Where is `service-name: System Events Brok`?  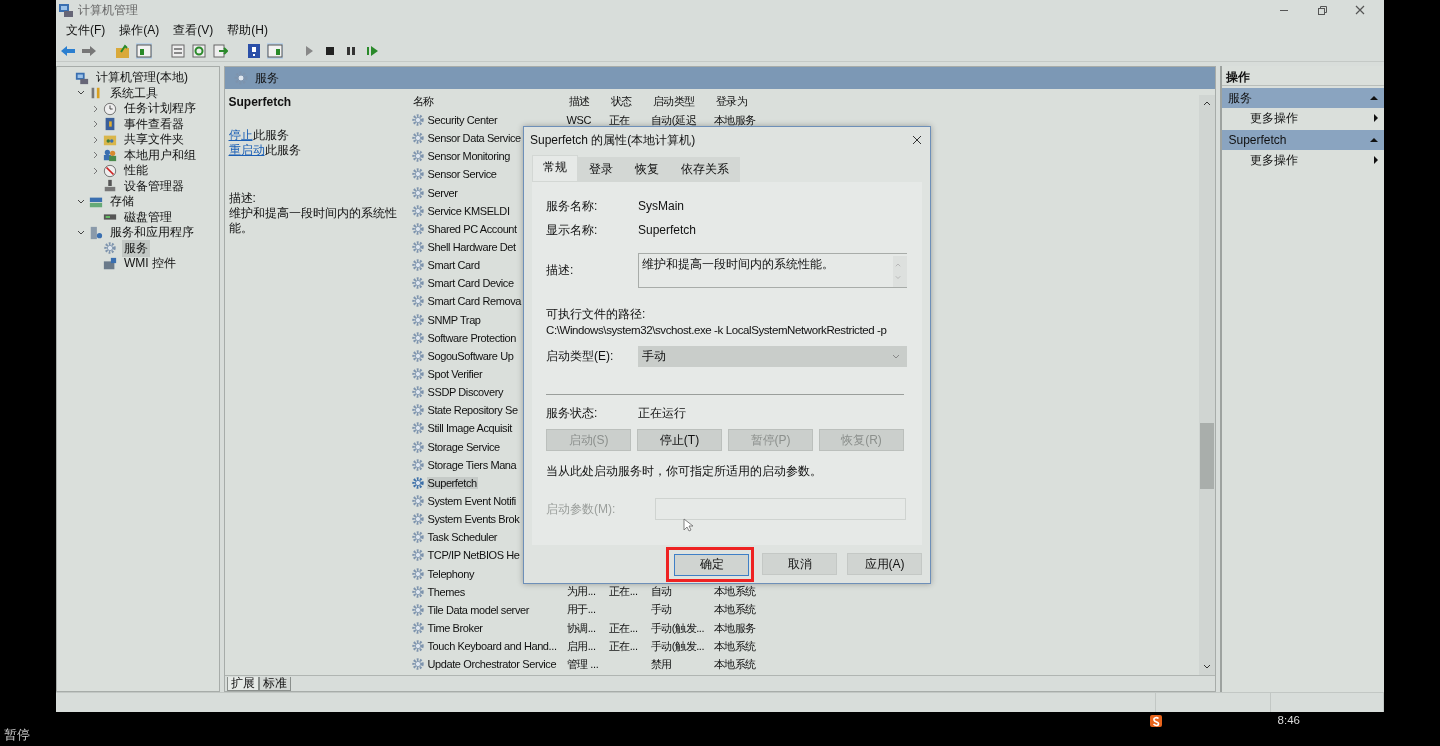
service-name: System Events Brok is located at coordinates (473, 519).